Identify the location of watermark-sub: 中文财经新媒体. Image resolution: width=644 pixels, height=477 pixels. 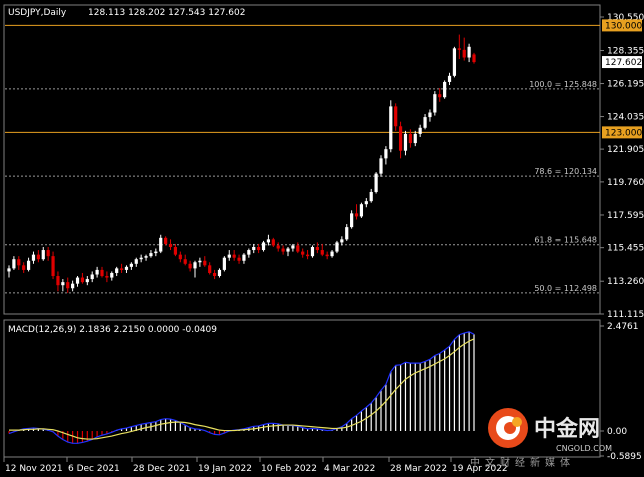
(522, 462).